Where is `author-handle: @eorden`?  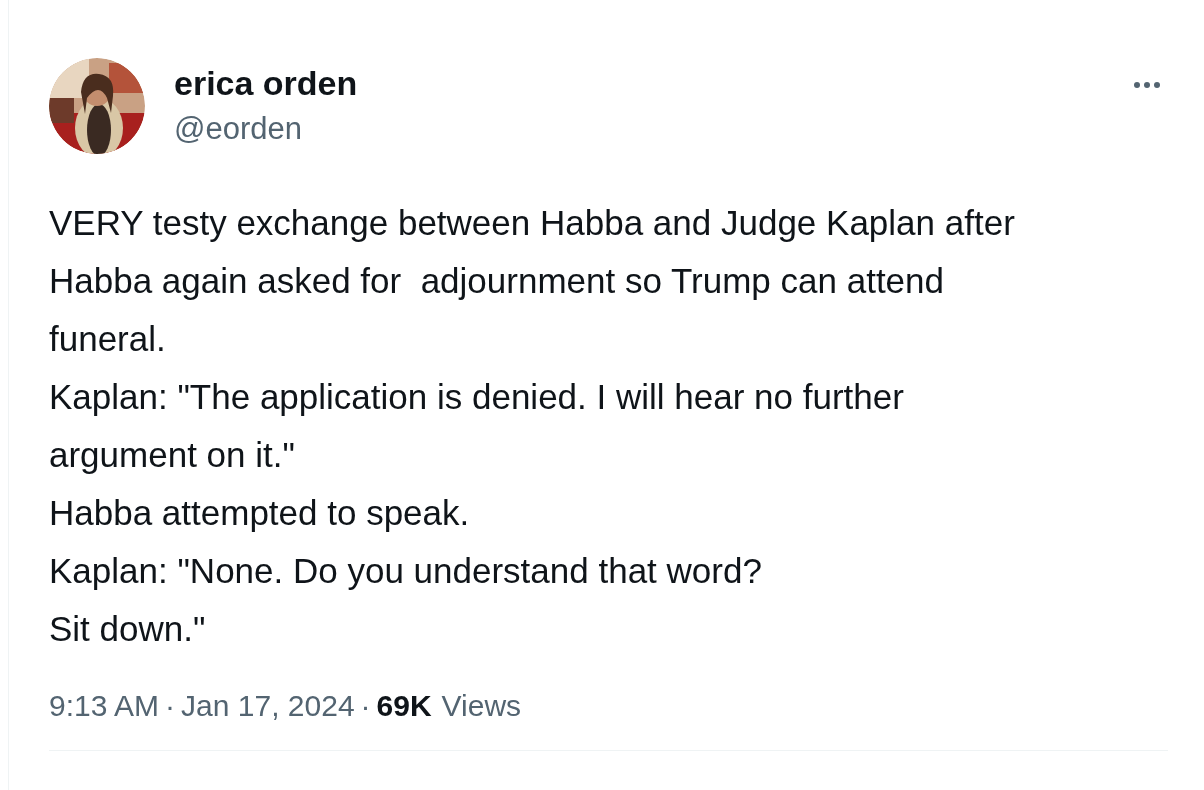
author-handle: @eorden is located at coordinates (266, 129).